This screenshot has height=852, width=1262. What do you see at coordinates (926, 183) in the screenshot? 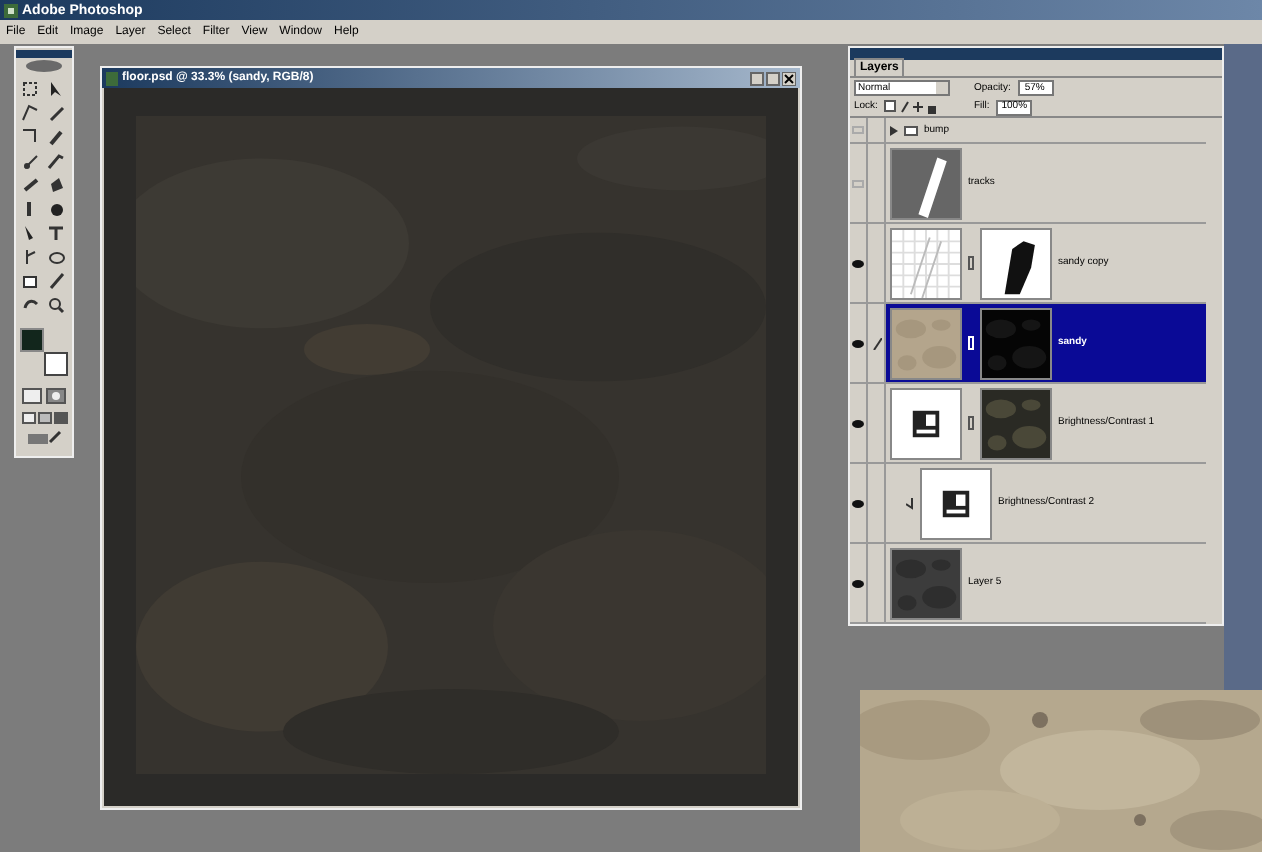
I see `layer-thumbnail` at bounding box center [926, 183].